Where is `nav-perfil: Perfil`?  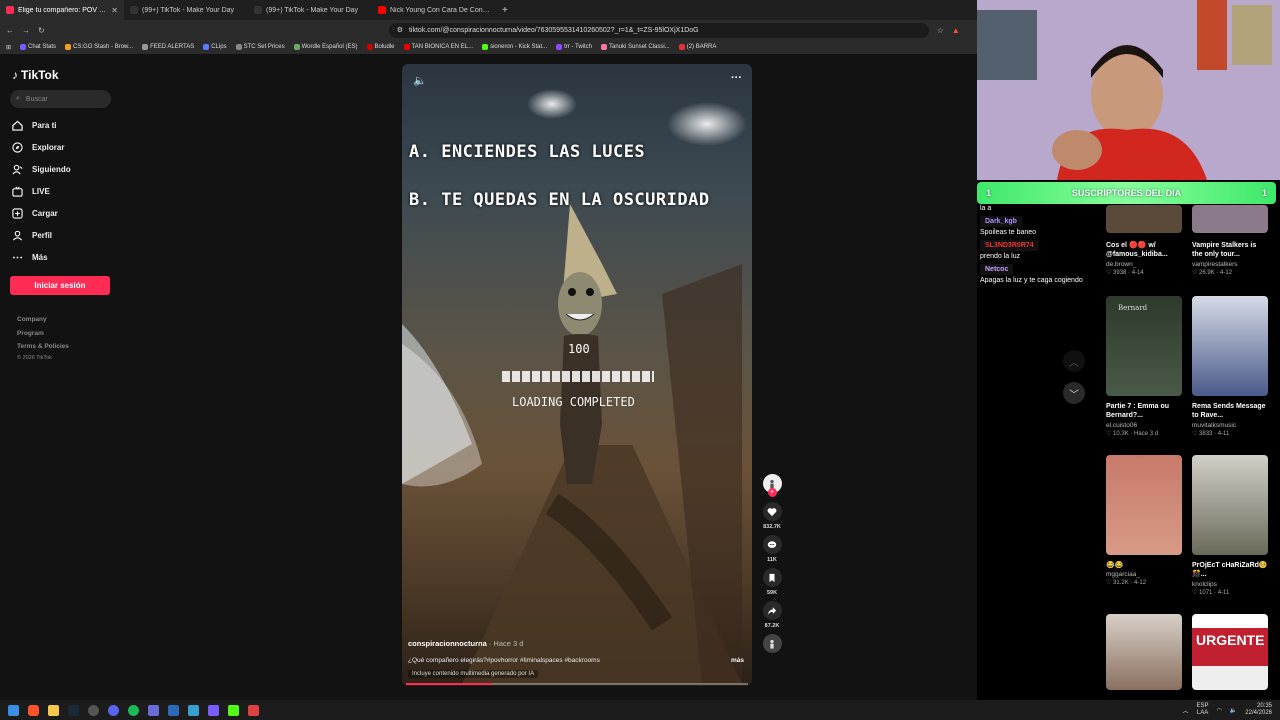 nav-perfil: Perfil is located at coordinates (32, 235).